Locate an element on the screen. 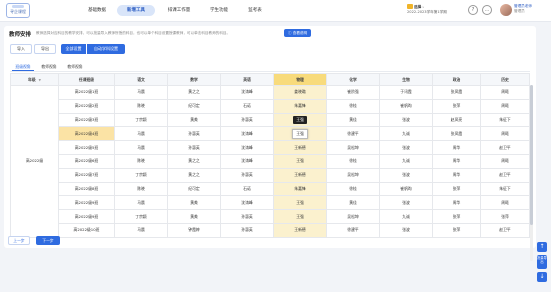 This screenshot has height=292, width=551. download-button: ↓ is located at coordinates (542, 277).